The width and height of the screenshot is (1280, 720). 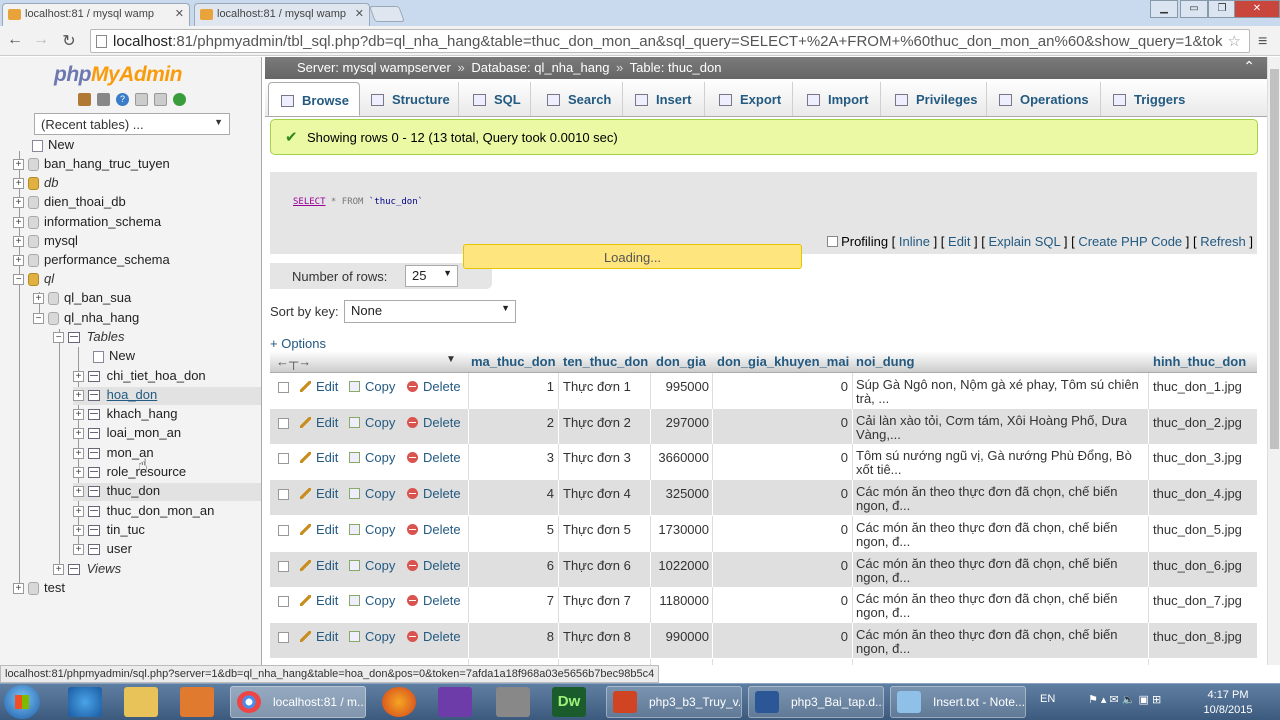 What do you see at coordinates (45, 242) in the screenshot?
I see `db-node-mysql: + mysql` at bounding box center [45, 242].